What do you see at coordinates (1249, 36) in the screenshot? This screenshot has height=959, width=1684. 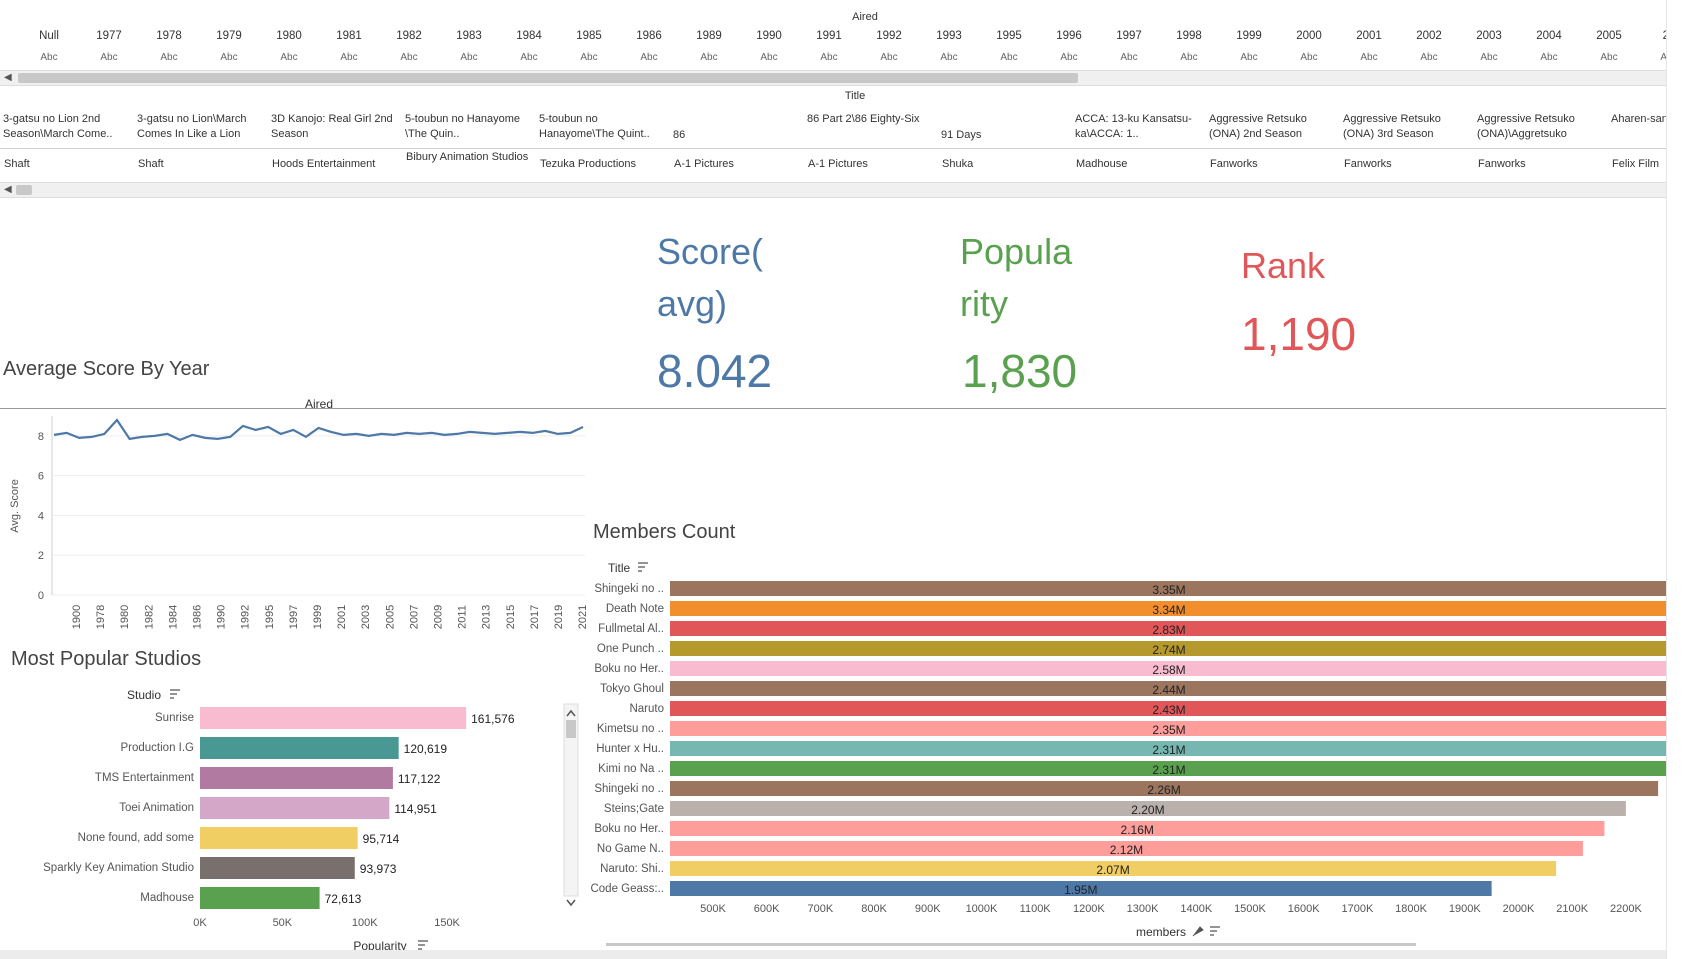 I see `year-header: 1999` at bounding box center [1249, 36].